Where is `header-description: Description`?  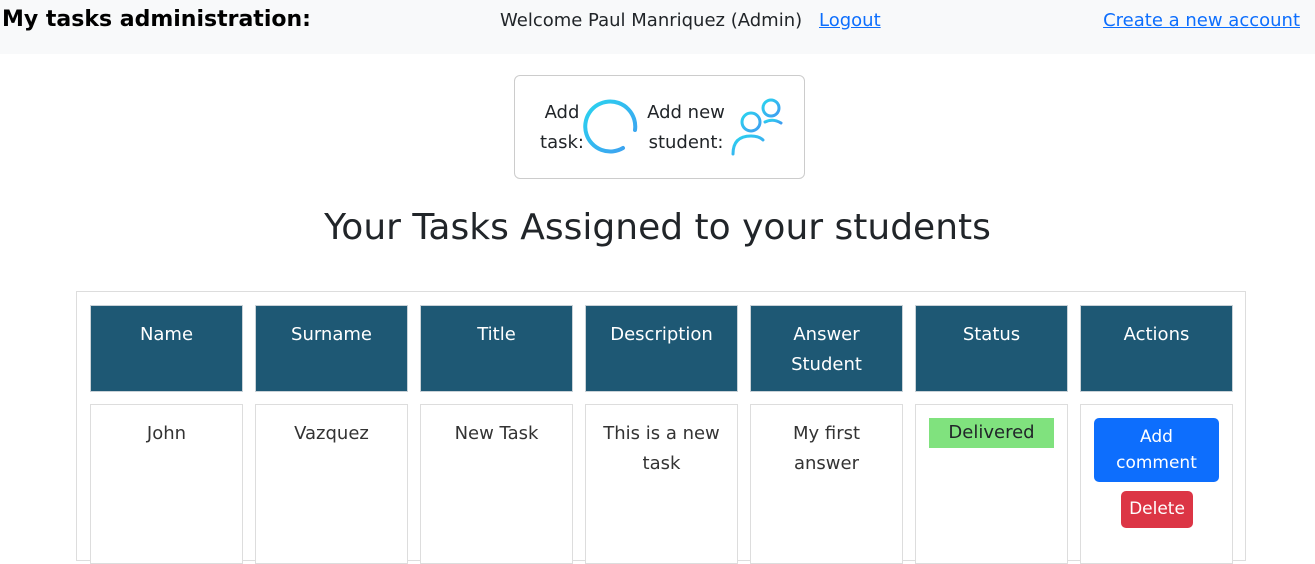 header-description: Description is located at coordinates (661, 348).